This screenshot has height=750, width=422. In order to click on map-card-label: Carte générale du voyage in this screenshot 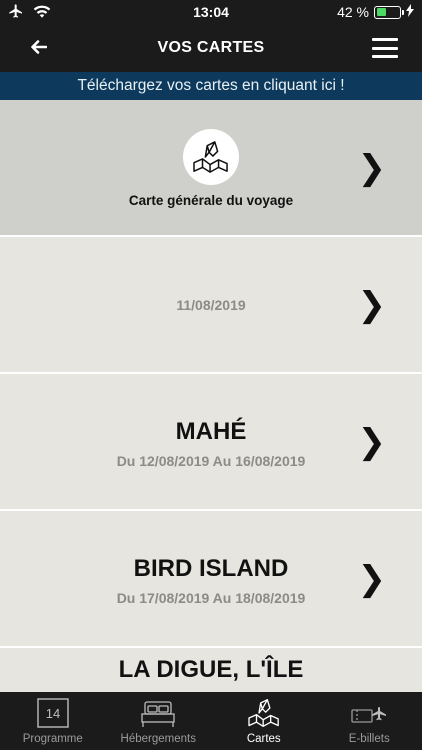, I will do `click(211, 200)`.